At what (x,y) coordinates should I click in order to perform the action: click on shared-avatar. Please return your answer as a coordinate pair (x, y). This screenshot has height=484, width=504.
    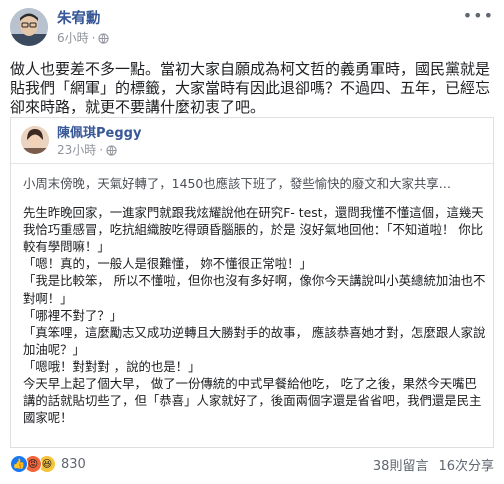
    Looking at the image, I should click on (35, 140).